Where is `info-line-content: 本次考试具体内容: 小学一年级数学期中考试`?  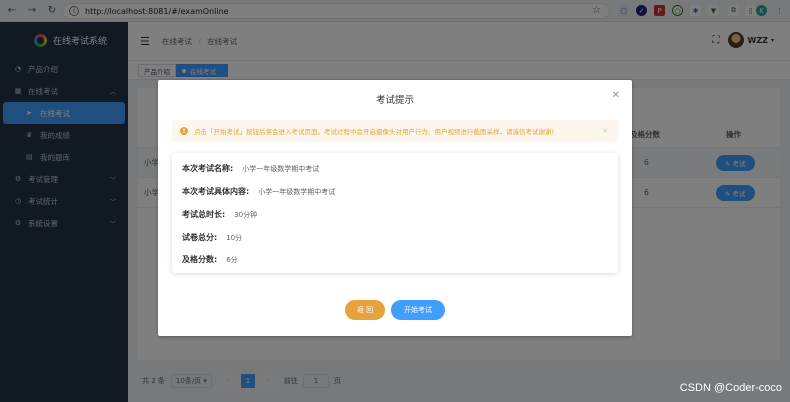
info-line-content: 本次考试具体内容: 小学一年级数学期中考试 is located at coordinates (258, 191).